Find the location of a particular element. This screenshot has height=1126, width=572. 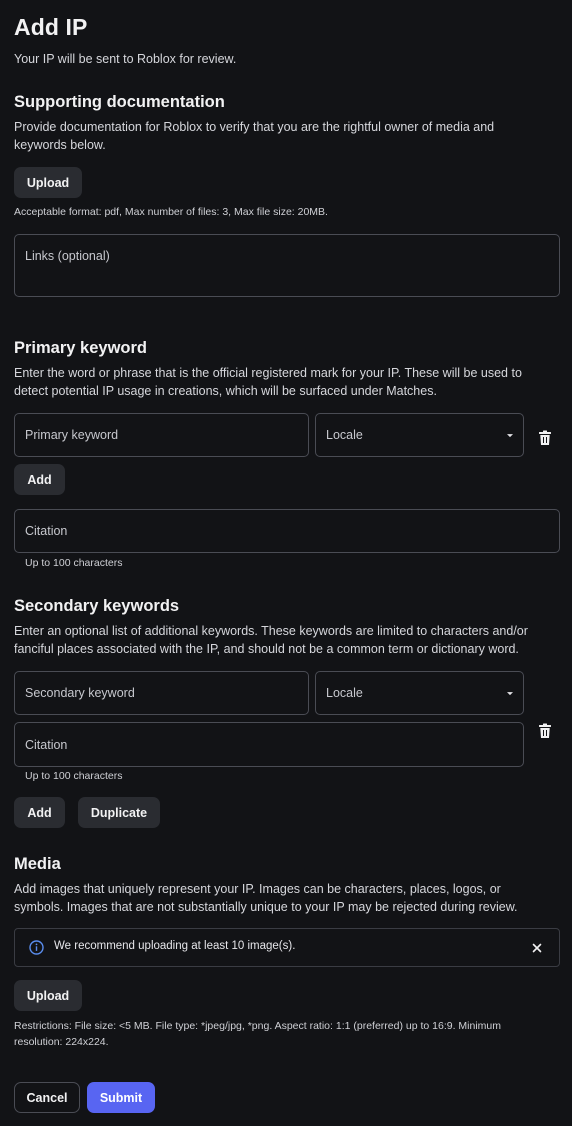

primary-citation-hint: Up to 100 characters is located at coordinates (74, 563).